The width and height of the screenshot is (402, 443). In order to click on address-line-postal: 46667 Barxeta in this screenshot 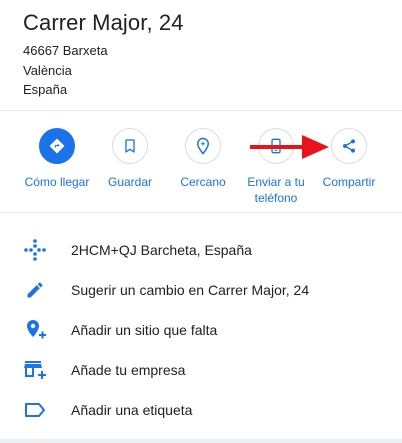, I will do `click(65, 50)`.